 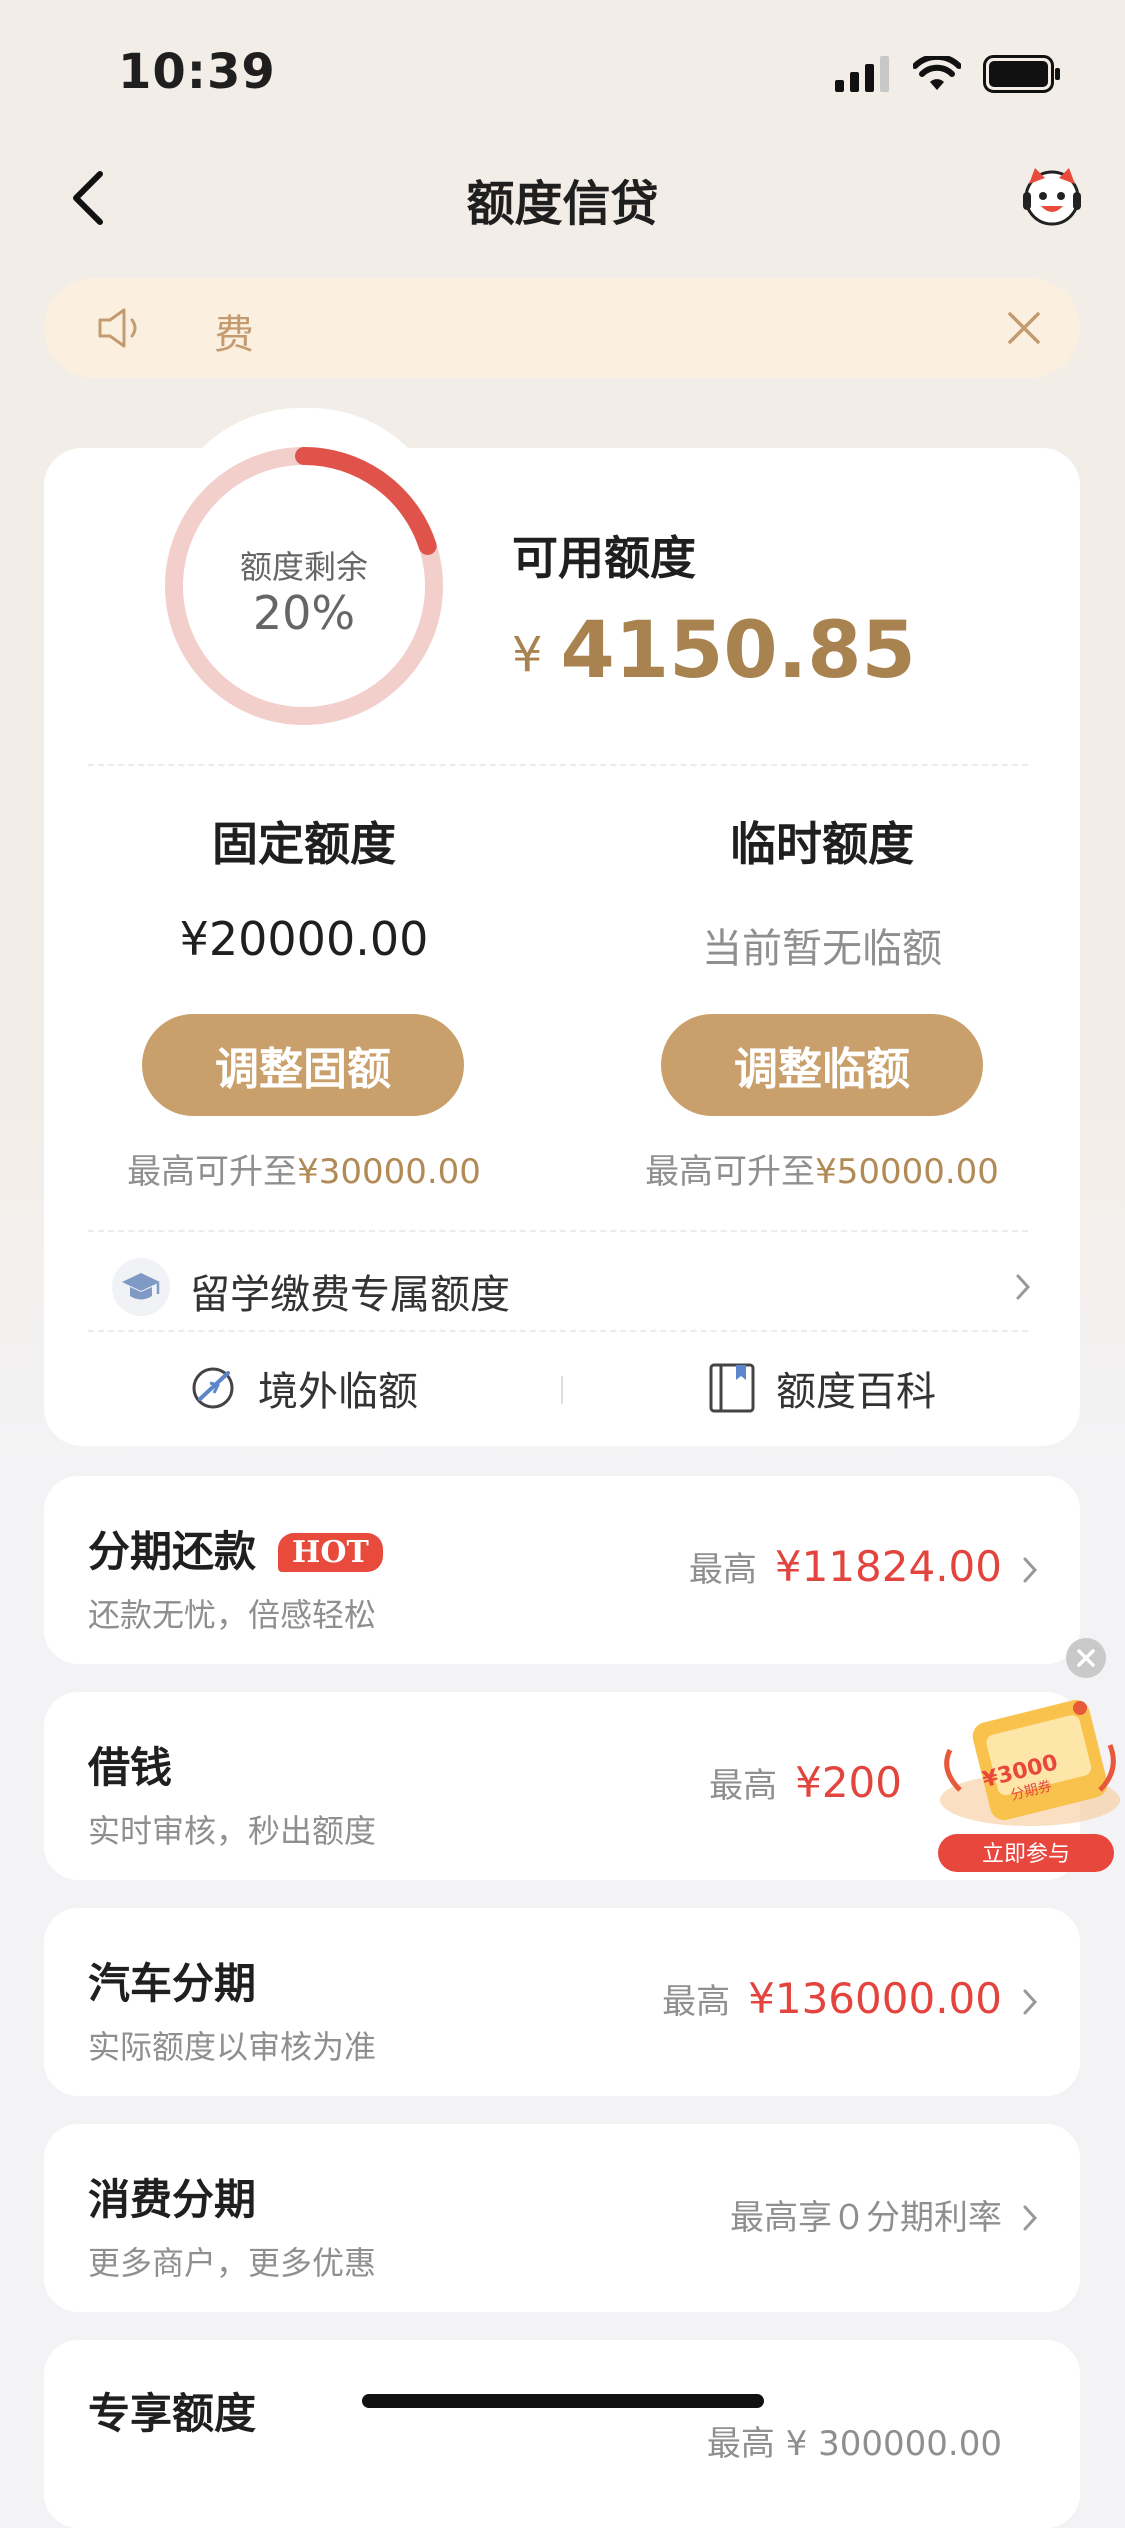 I want to click on overseas-temp-credit-link: 境外临额, so click(x=303, y=1388).